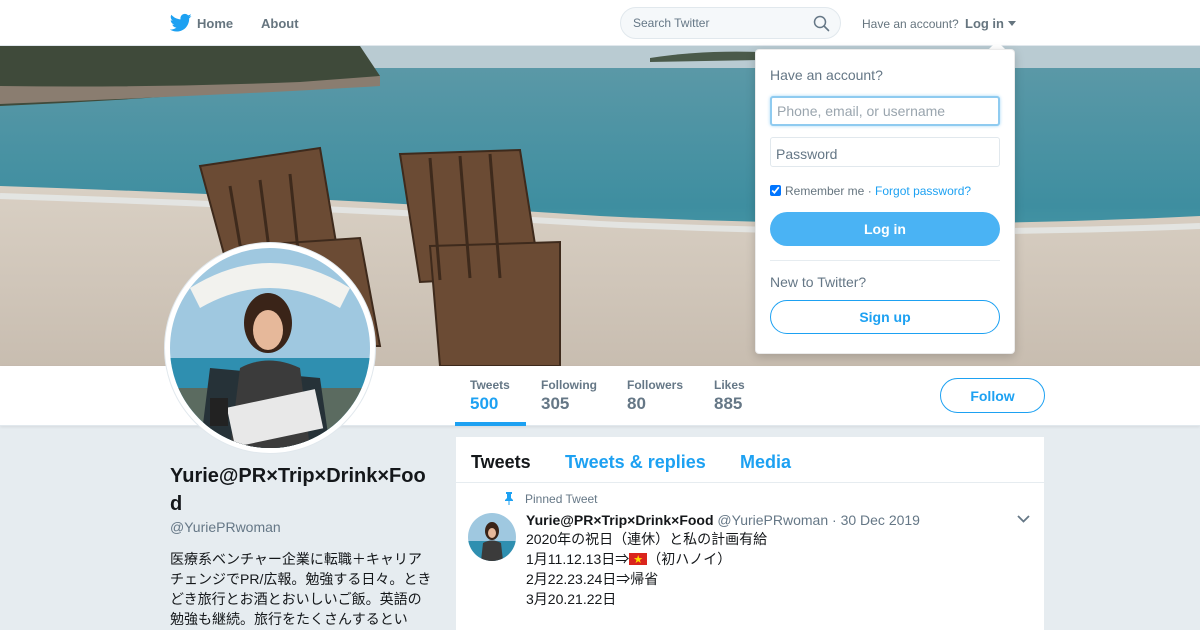 The height and width of the screenshot is (630, 1200). Describe the element at coordinates (647, 539) in the screenshot. I see `tweet-line: 2020年の祝日（連休）と私の計画有給` at that location.